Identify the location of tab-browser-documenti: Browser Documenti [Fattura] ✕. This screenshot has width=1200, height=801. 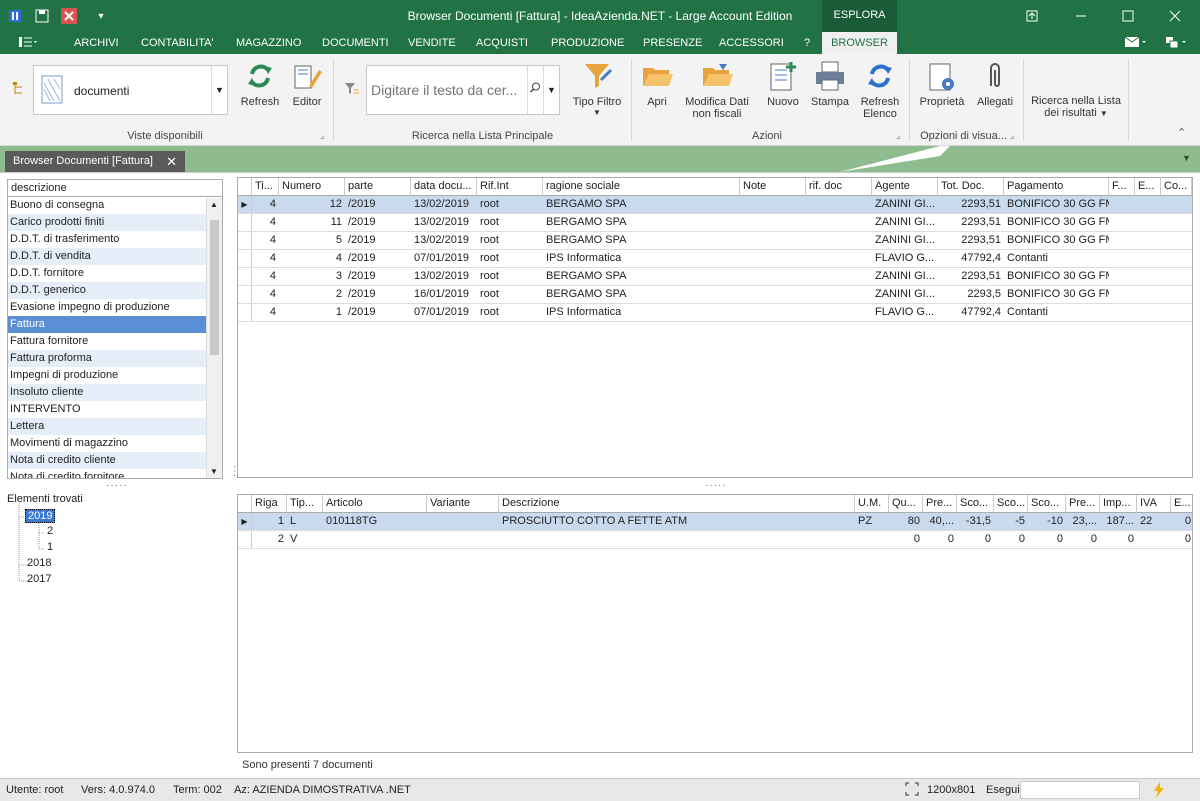
(95, 161).